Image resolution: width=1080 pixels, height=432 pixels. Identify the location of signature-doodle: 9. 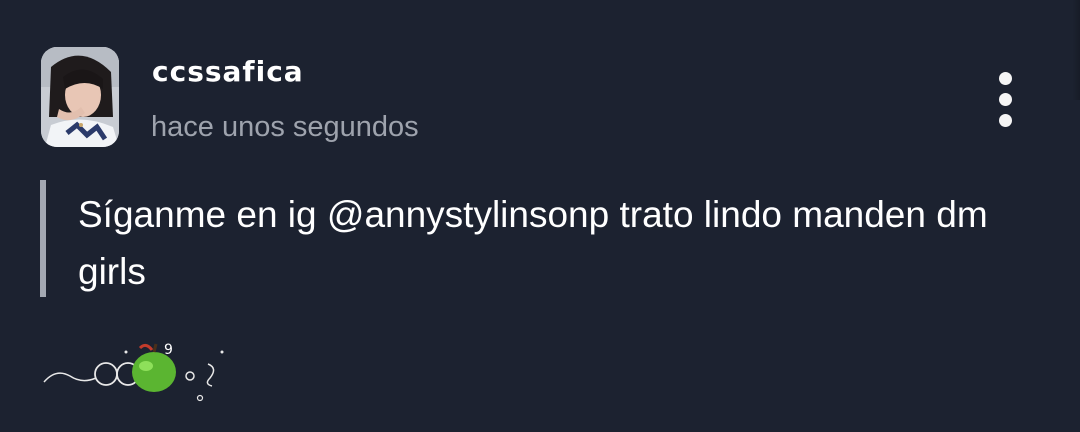
(140, 375).